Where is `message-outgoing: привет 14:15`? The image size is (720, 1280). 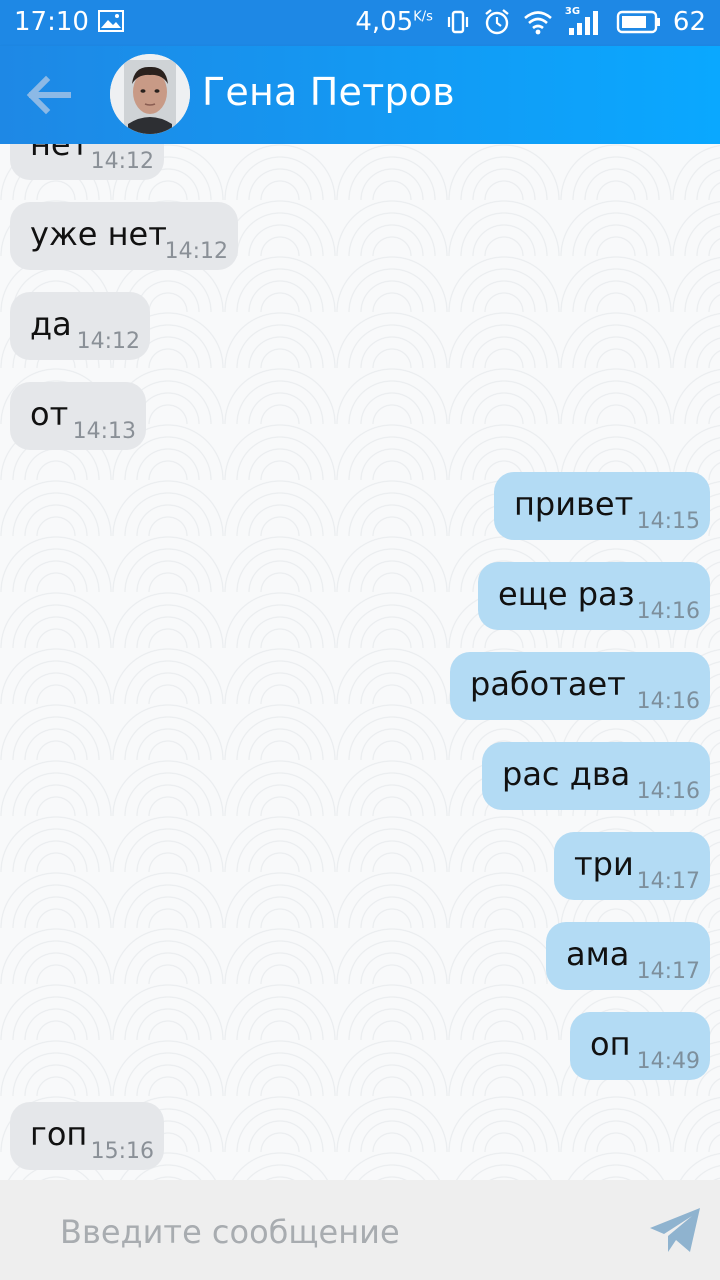 message-outgoing: привет 14:15 is located at coordinates (602, 506).